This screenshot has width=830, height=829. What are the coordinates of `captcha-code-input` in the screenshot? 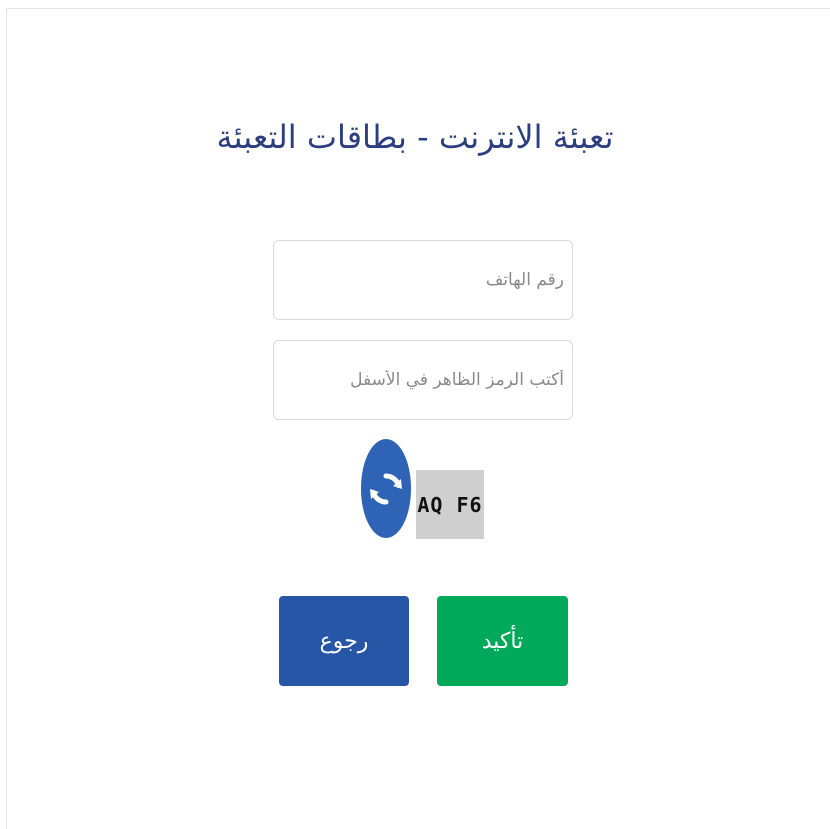 It's located at (423, 380).